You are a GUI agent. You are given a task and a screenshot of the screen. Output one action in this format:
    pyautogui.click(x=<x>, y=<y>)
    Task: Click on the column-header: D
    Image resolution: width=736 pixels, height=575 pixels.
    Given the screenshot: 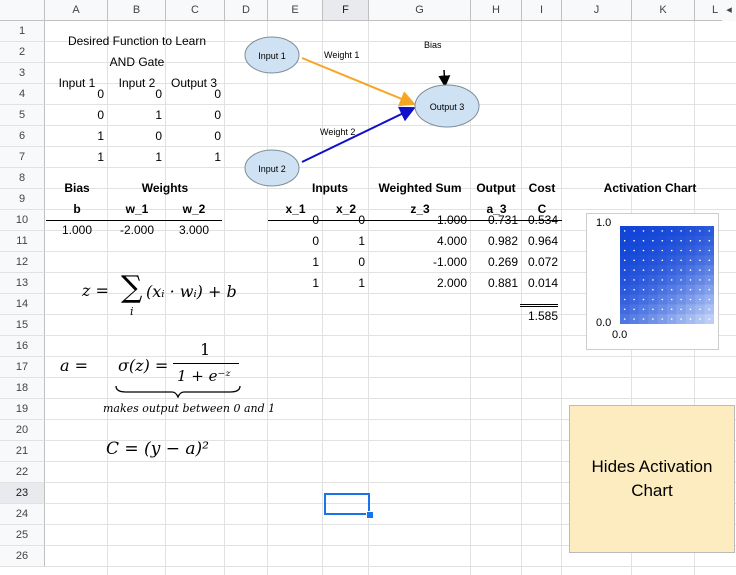 What is the action you would take?
    pyautogui.click(x=246, y=10)
    